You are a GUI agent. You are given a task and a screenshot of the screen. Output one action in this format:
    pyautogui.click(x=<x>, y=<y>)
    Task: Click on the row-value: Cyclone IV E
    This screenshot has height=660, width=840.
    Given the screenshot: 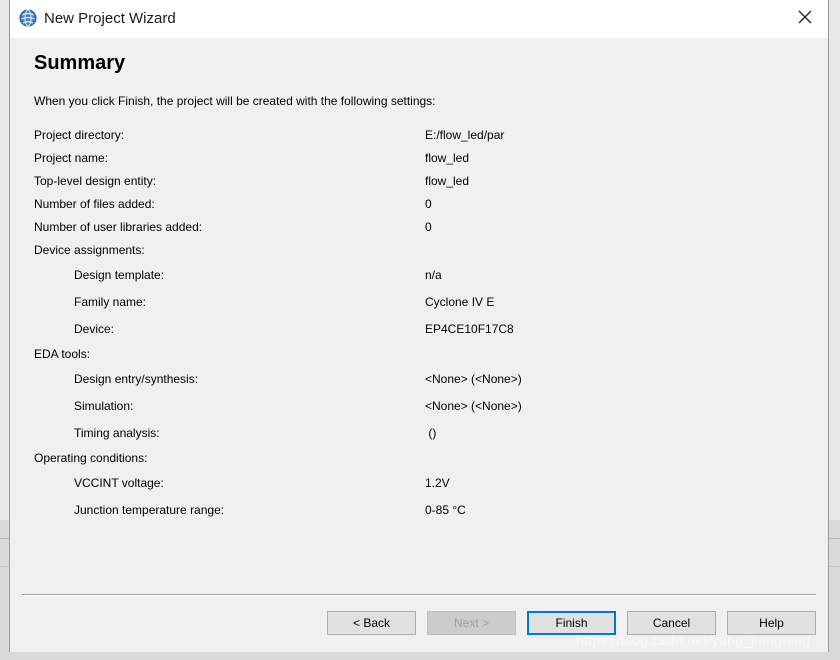 What is the action you would take?
    pyautogui.click(x=460, y=302)
    